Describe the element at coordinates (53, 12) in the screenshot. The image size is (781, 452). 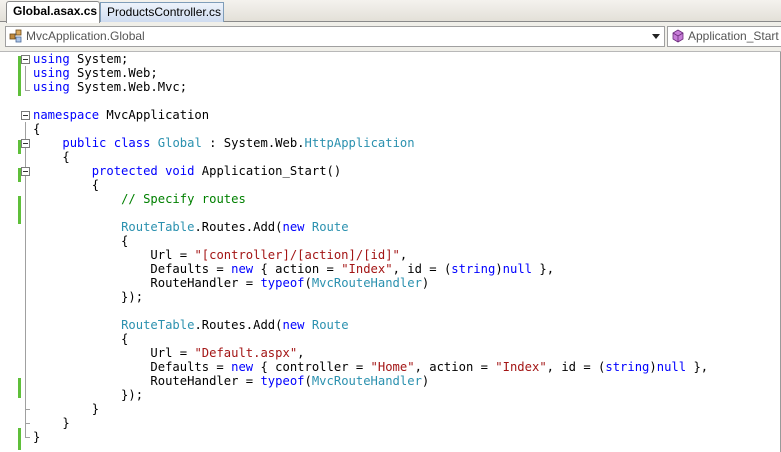
I see `tab-global-asax-cs: Global.asax.cs` at that location.